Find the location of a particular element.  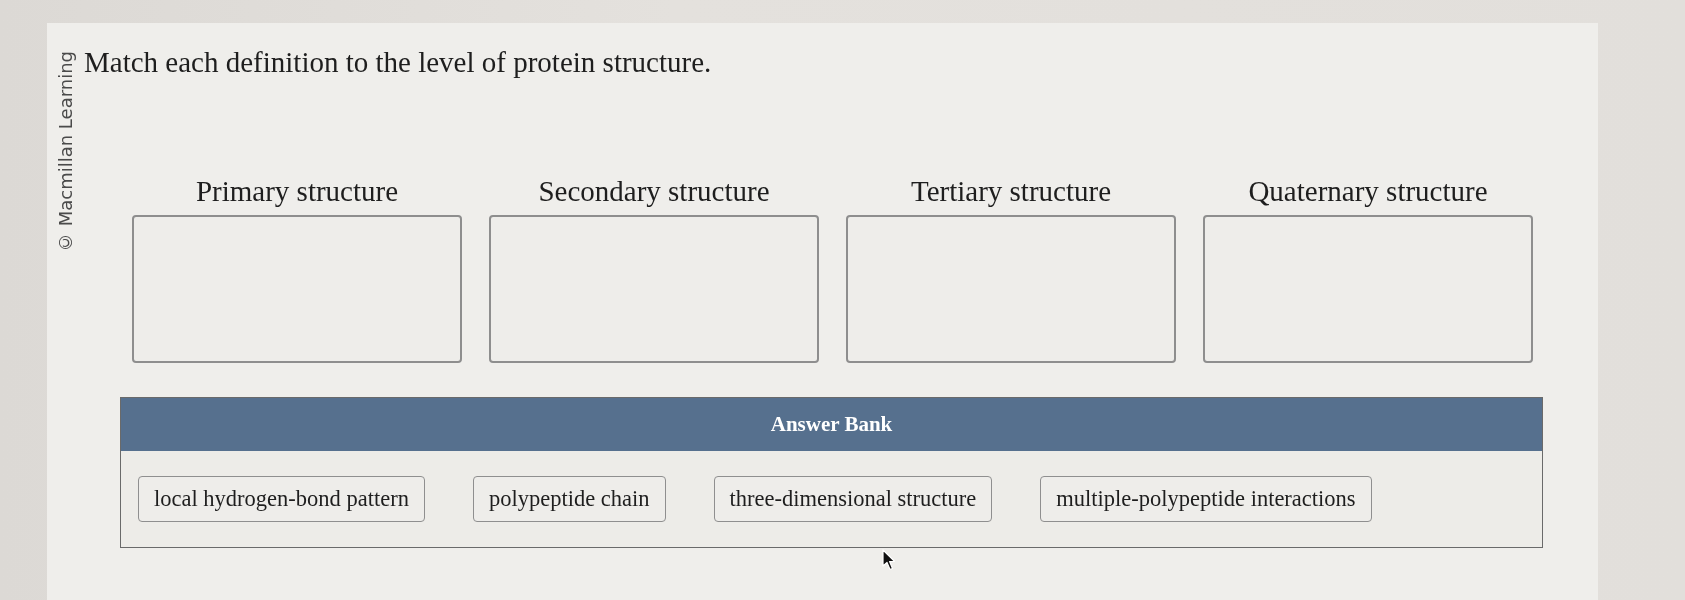

pointer-cursor-icon is located at coordinates (889, 560).